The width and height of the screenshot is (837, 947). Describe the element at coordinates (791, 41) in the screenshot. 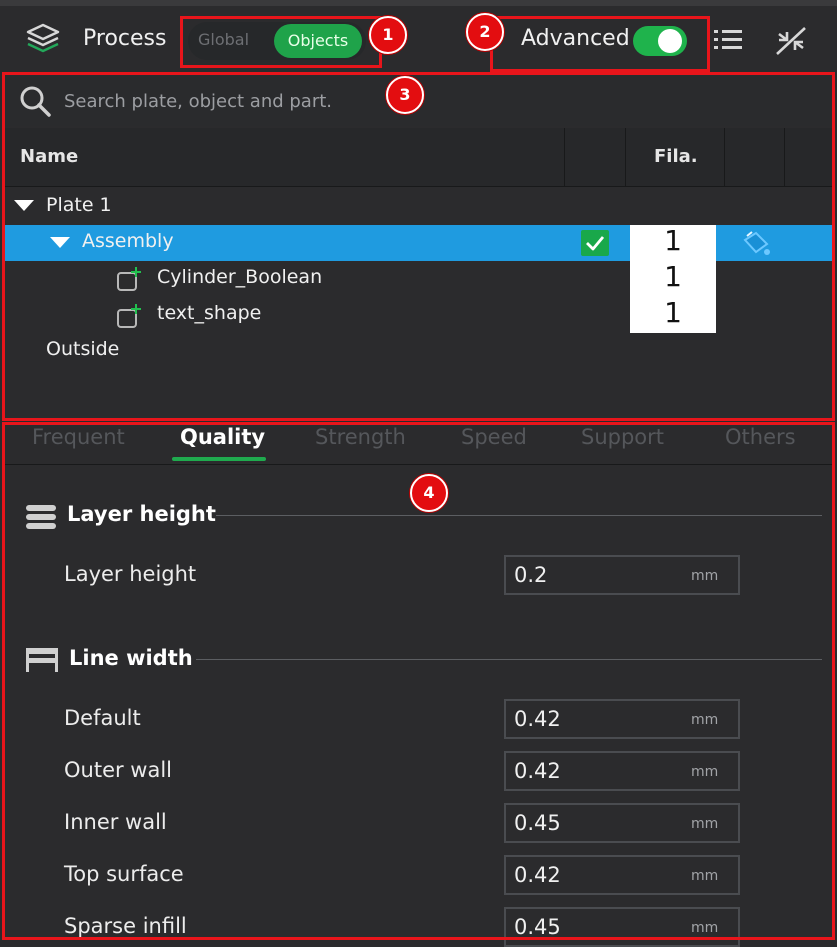

I see `collapse-icon` at that location.